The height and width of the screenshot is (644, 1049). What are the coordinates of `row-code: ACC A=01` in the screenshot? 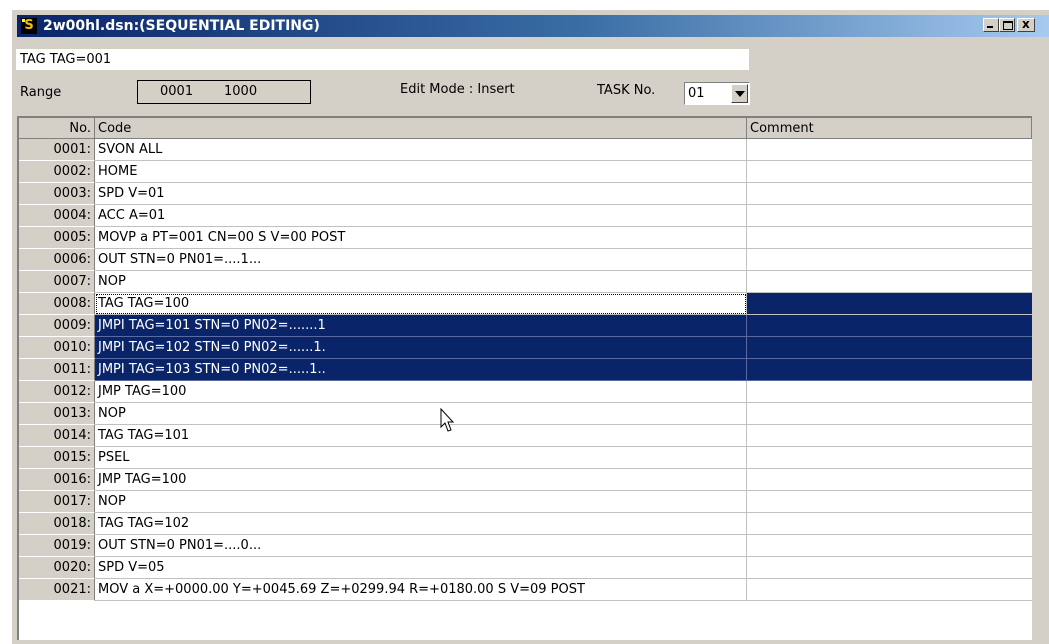 It's located at (421, 216).